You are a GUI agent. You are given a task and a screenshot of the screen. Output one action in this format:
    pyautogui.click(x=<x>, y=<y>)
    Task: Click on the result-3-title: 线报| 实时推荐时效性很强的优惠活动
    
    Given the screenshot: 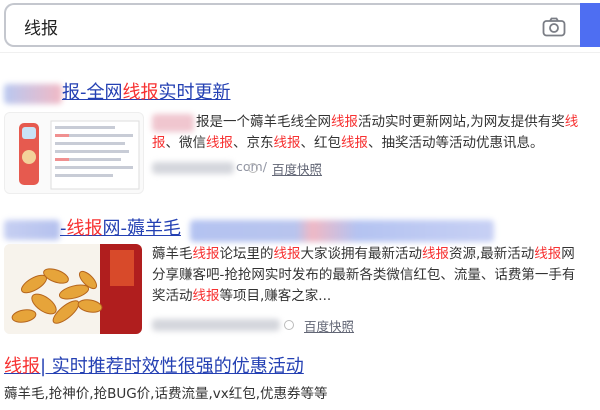 What is the action you would take?
    pyautogui.click(x=154, y=367)
    